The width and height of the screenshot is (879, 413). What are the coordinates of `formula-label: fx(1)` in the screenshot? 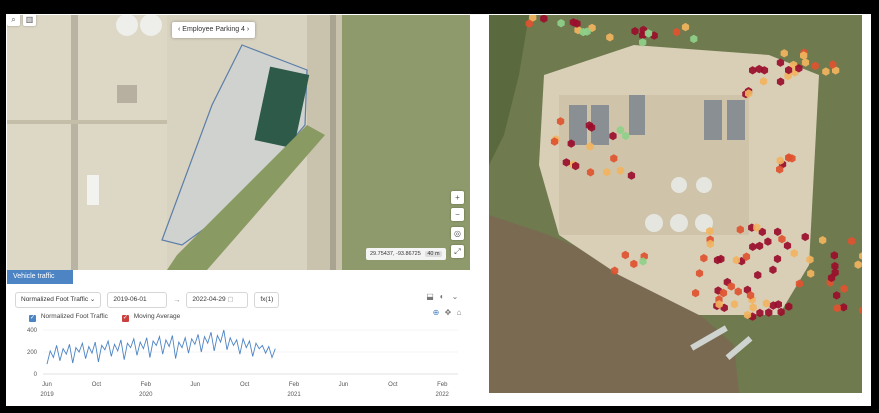 It's located at (267, 299).